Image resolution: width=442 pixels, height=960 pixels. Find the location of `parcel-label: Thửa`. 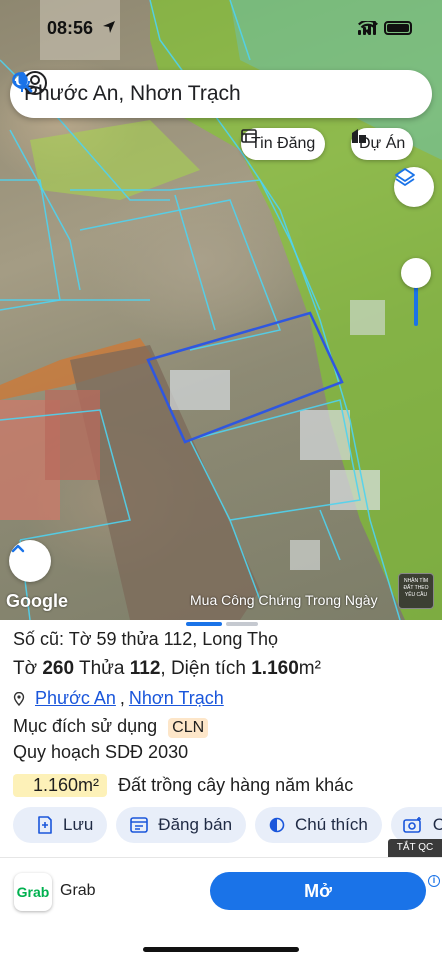

parcel-label: Thửa is located at coordinates (102, 668).